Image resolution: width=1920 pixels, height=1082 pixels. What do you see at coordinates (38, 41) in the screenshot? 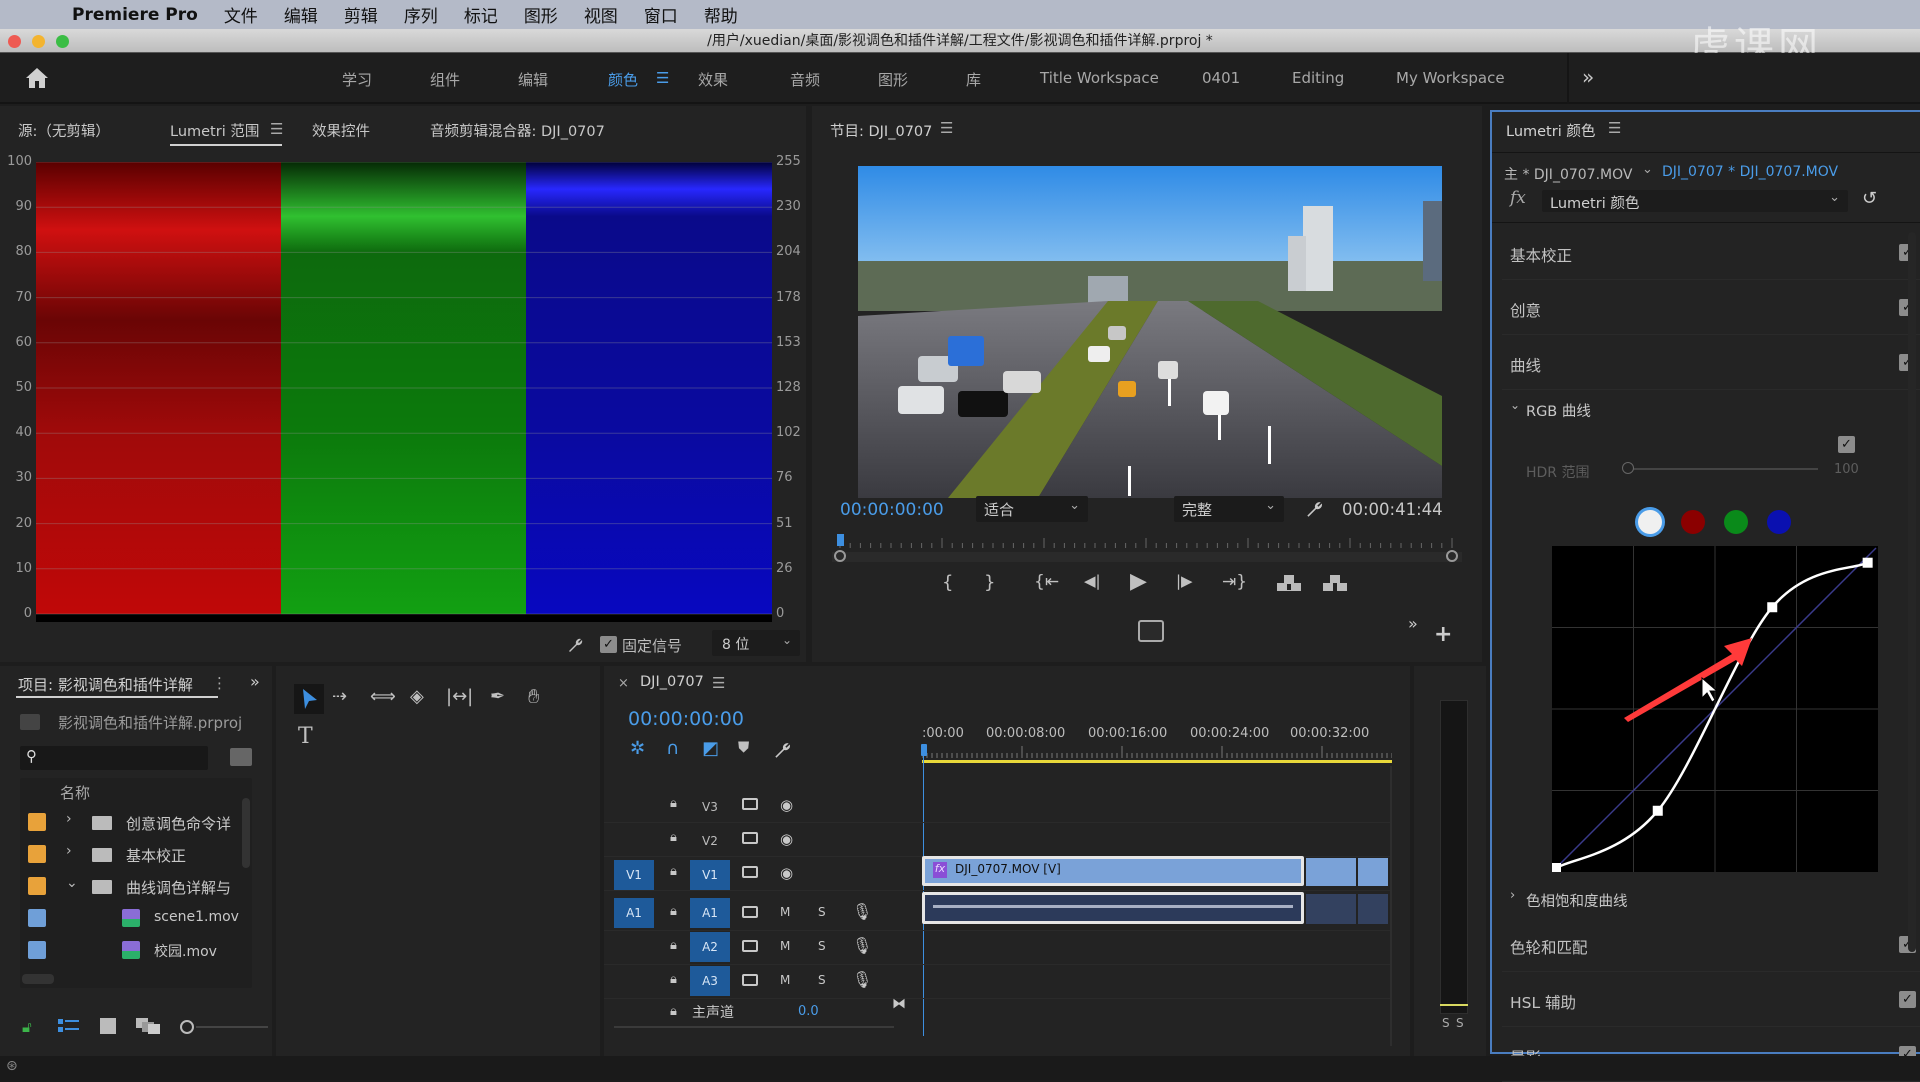
I see `minimize-window-button` at bounding box center [38, 41].